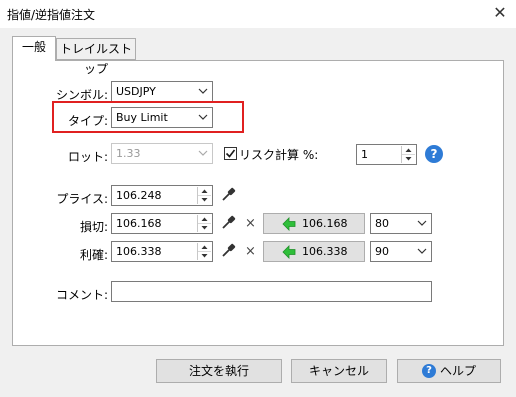  What do you see at coordinates (93, 255) in the screenshot?
I see `take-profit-label: 利確:` at bounding box center [93, 255].